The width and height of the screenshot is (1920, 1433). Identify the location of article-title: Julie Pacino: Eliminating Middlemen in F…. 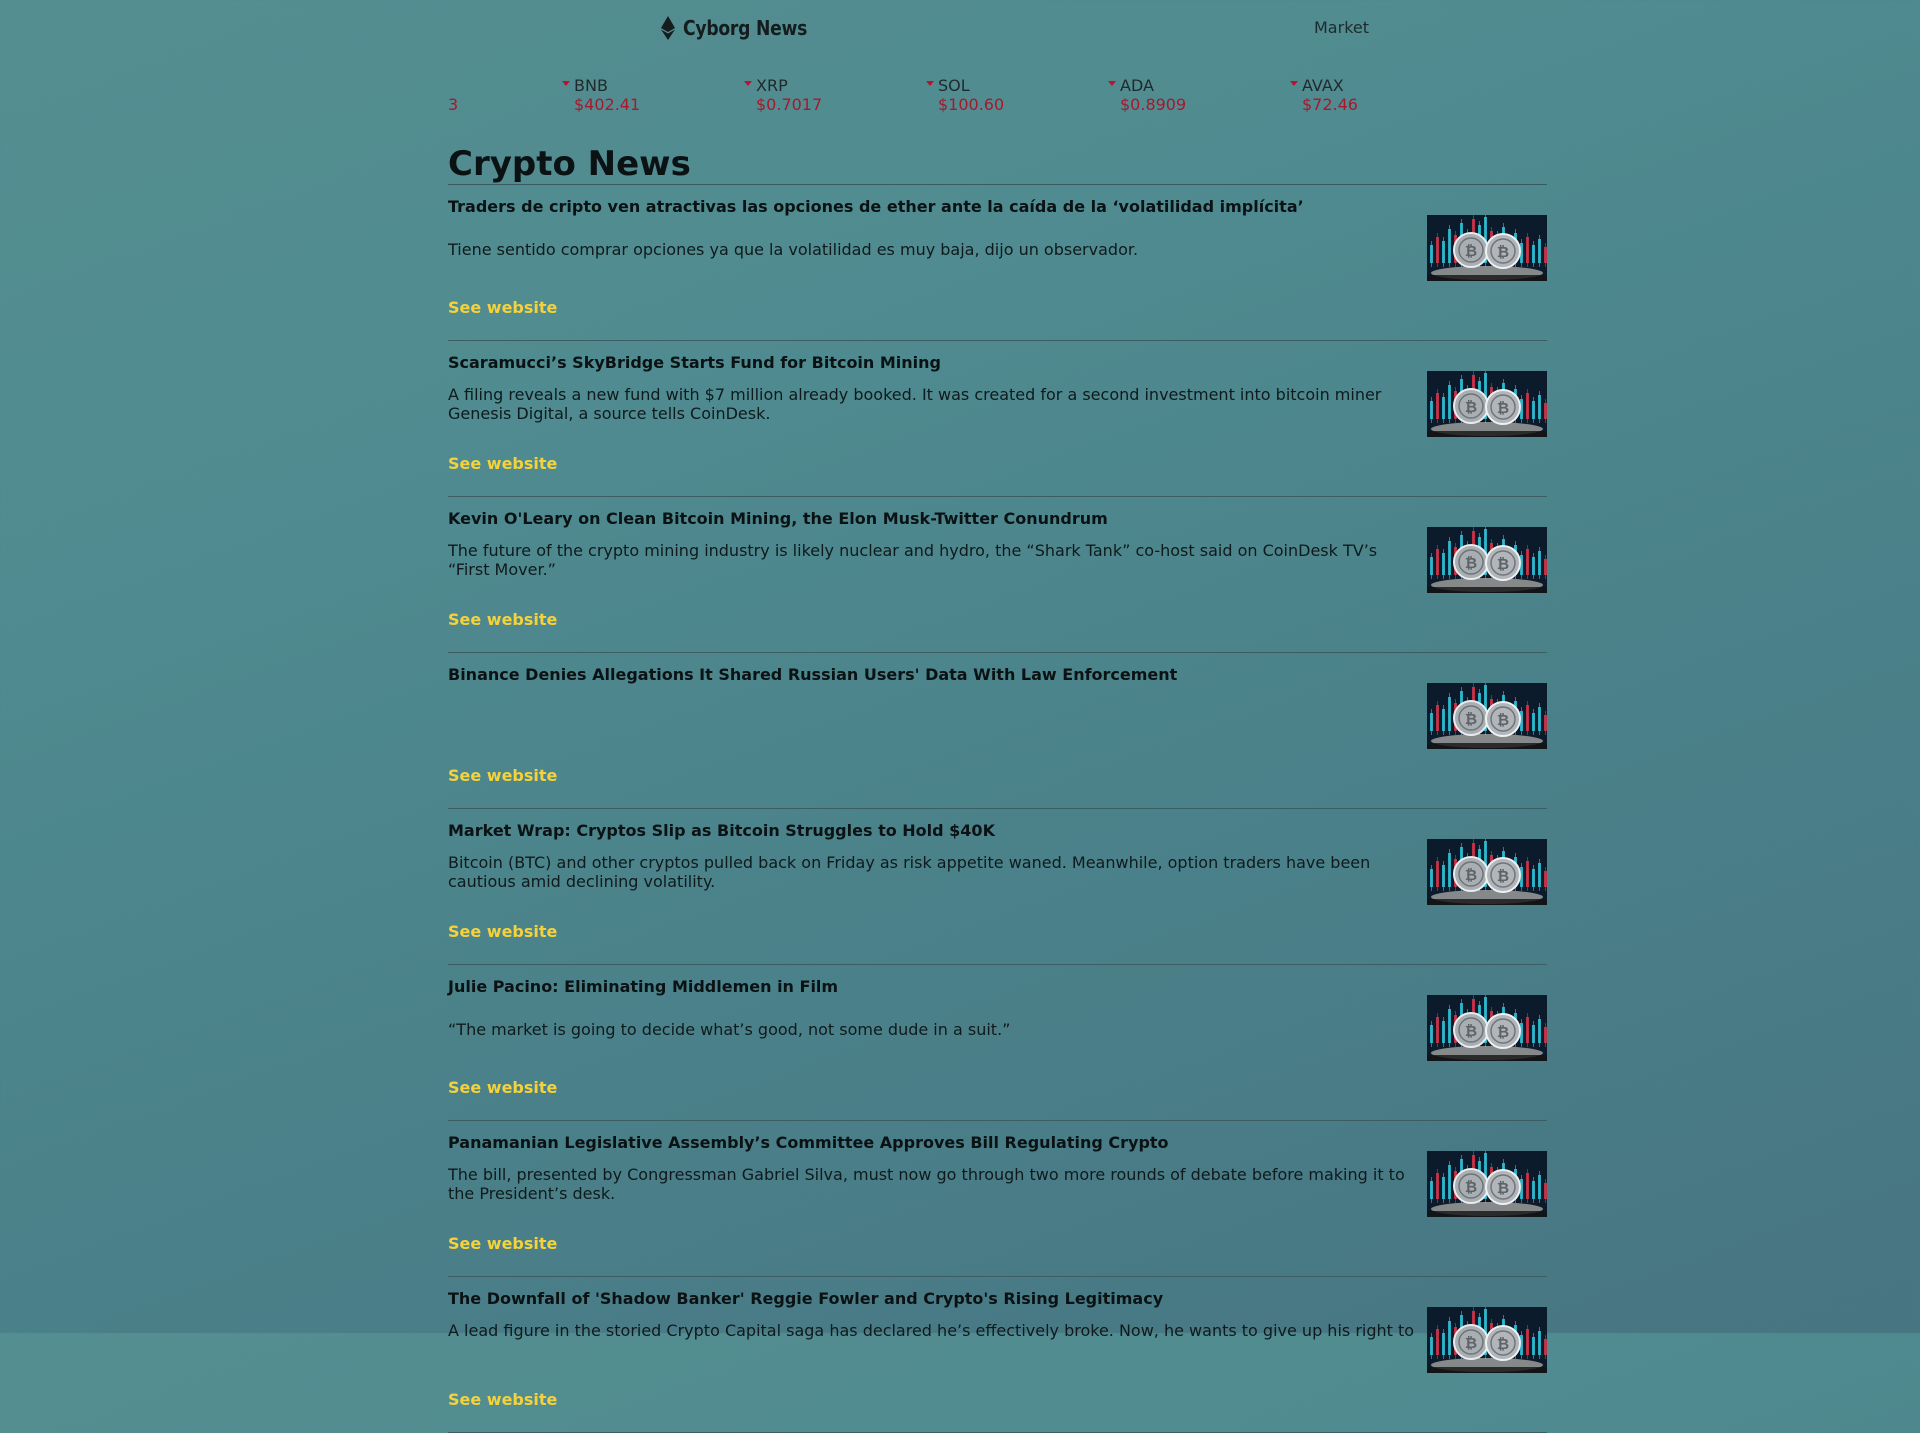
(643, 986).